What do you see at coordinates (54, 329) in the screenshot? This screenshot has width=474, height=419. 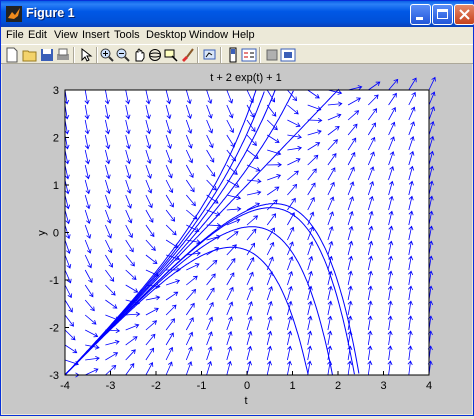 I see `y-tick-label: -2` at bounding box center [54, 329].